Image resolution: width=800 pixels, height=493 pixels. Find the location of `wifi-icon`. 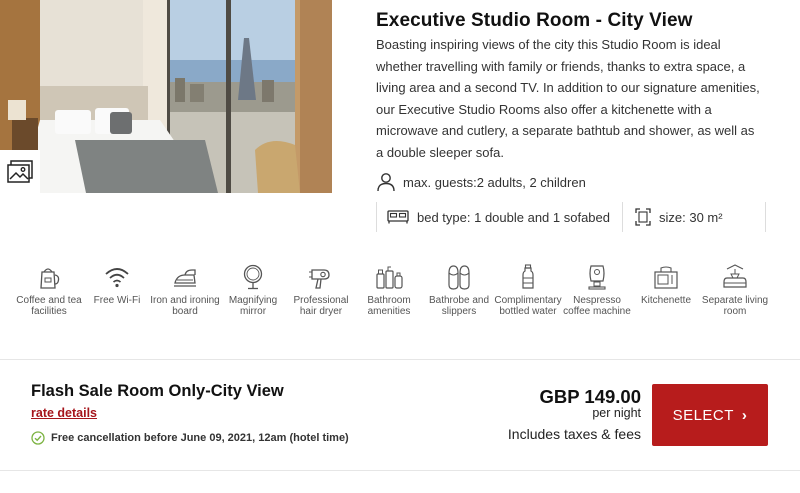

wifi-icon is located at coordinates (117, 278).